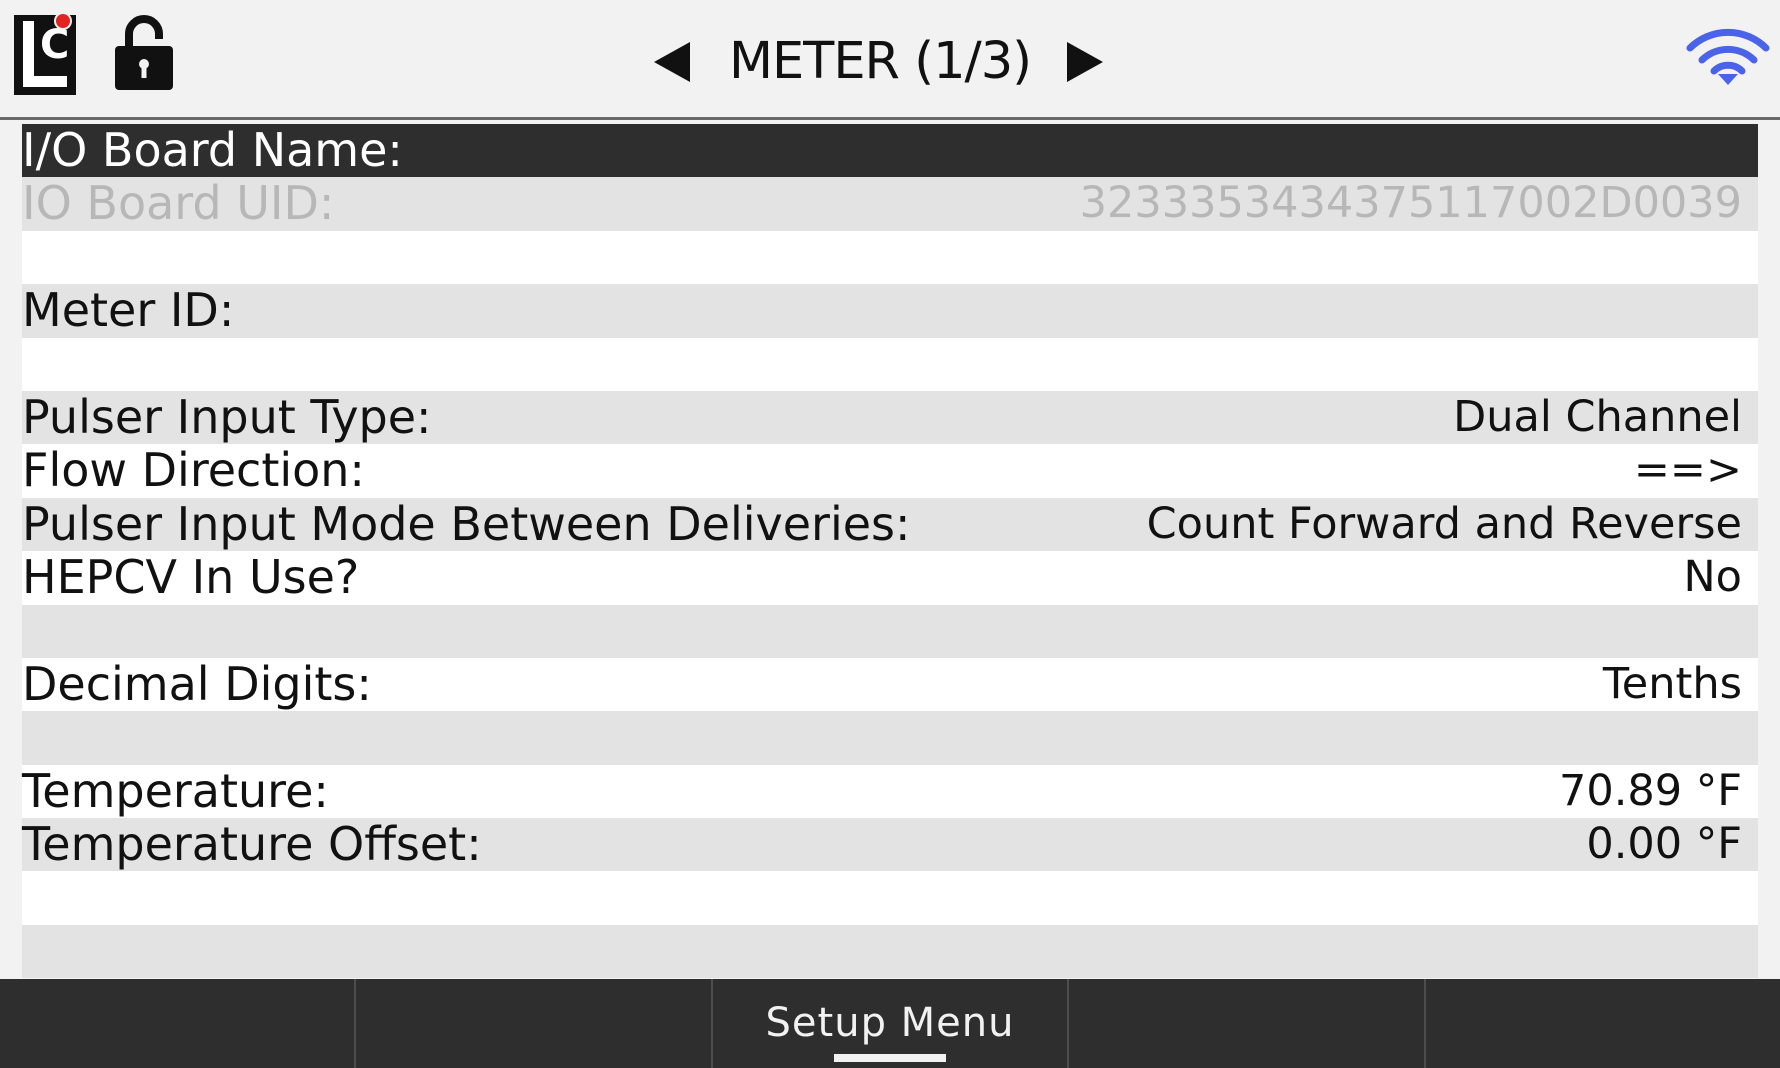 The width and height of the screenshot is (1780, 1068). I want to click on row-value: 70.89 °F, so click(1650, 790).